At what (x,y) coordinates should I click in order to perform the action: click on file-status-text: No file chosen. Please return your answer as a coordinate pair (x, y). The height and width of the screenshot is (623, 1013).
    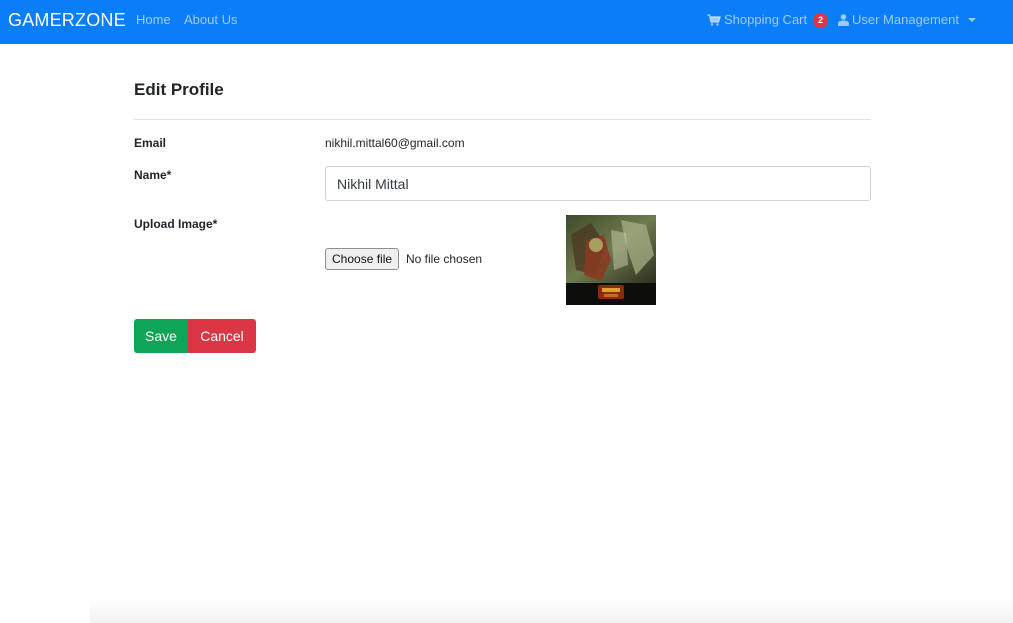
    Looking at the image, I should click on (444, 259).